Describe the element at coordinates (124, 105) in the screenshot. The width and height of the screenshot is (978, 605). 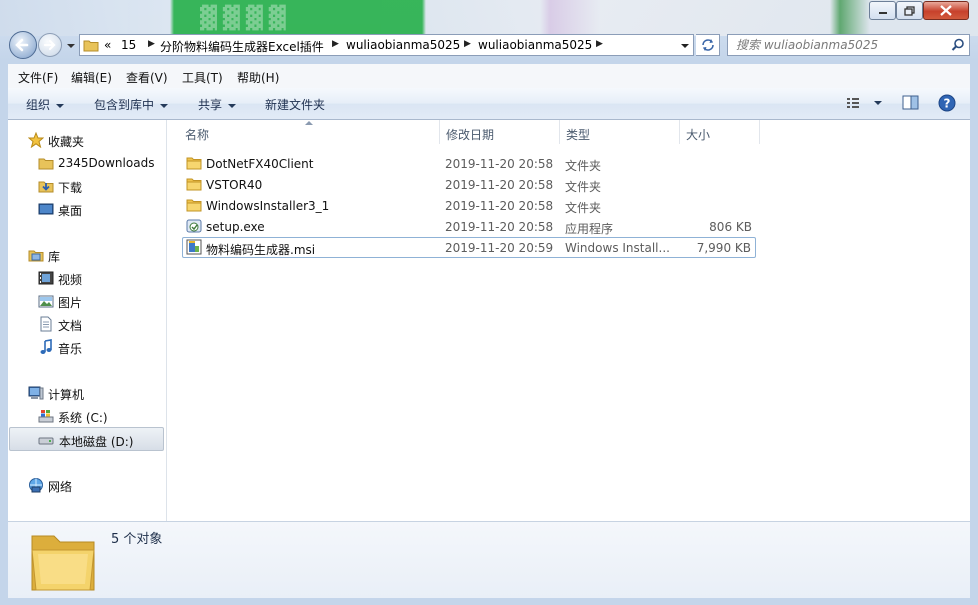
I see `include-in-library-label: 包含到库中` at that location.